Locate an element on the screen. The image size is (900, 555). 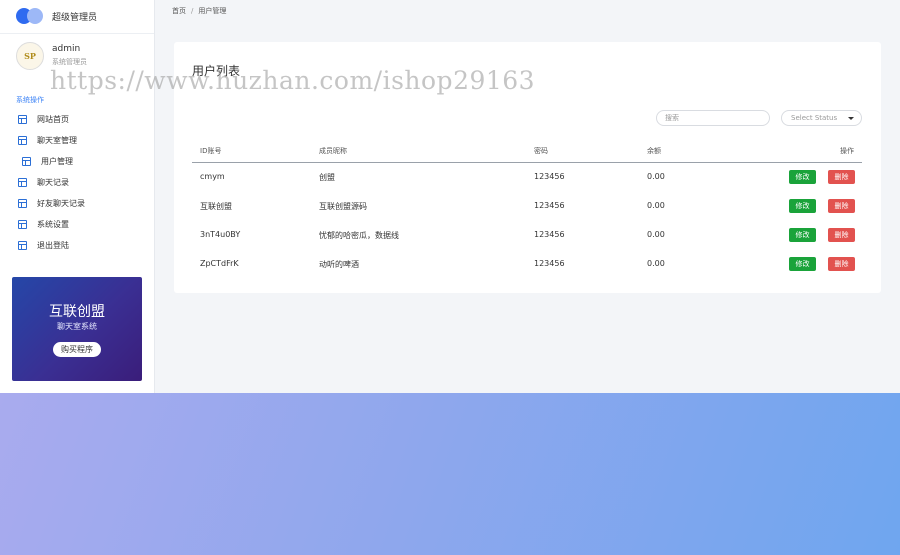
breadcrumb: 首页 / 用户管理 is located at coordinates (199, 11).